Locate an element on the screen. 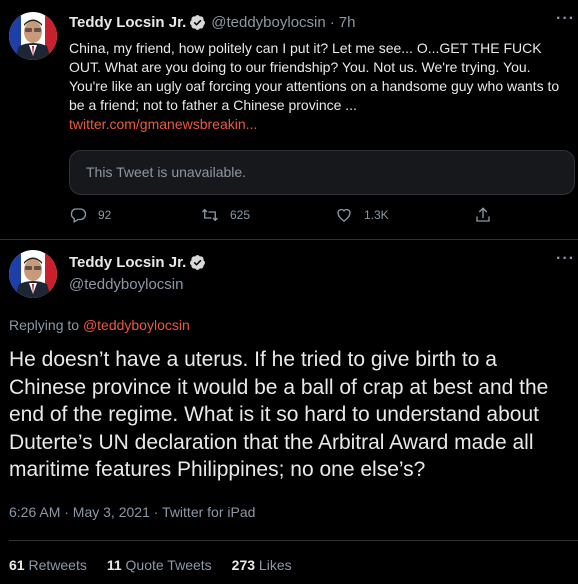 The width and height of the screenshot is (578, 584). reply-button: 92 is located at coordinates (90, 215).